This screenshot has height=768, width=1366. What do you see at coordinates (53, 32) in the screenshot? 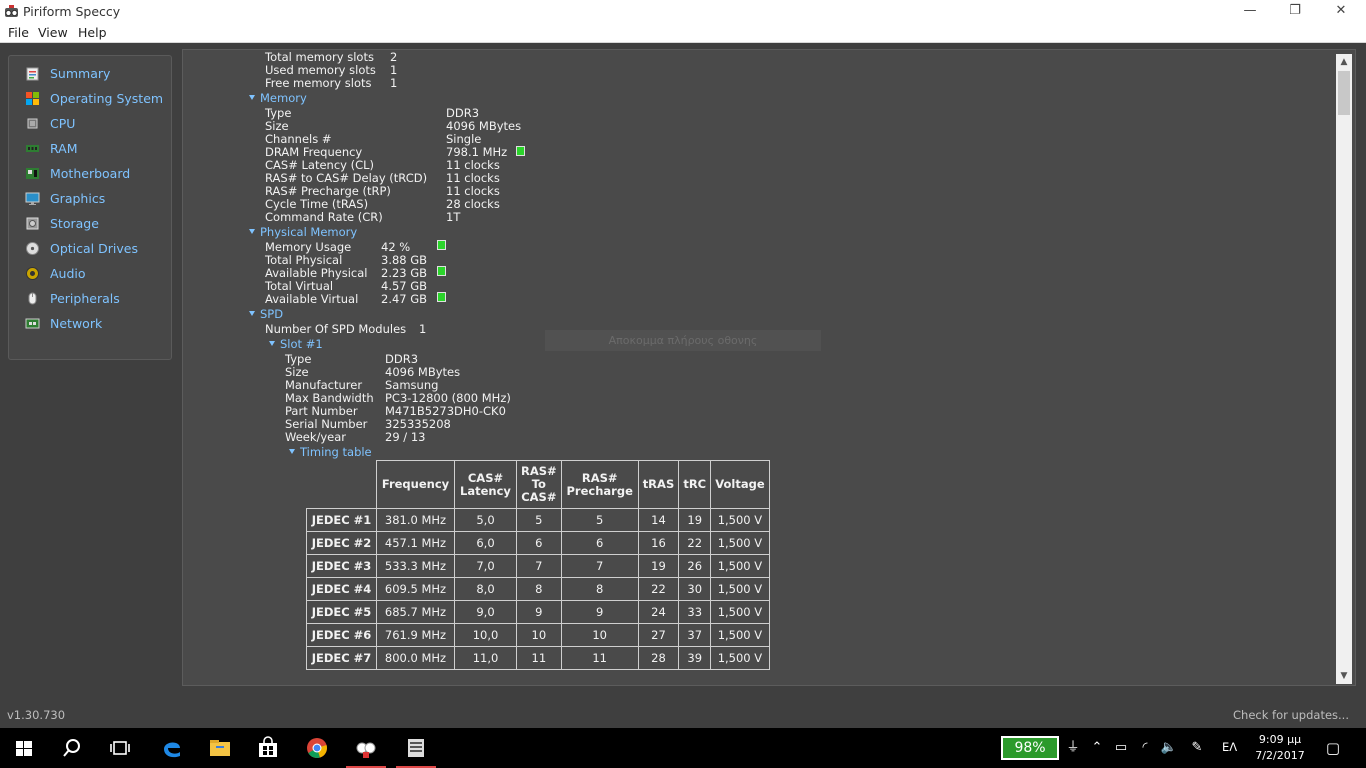
I see `menu-view: View` at bounding box center [53, 32].